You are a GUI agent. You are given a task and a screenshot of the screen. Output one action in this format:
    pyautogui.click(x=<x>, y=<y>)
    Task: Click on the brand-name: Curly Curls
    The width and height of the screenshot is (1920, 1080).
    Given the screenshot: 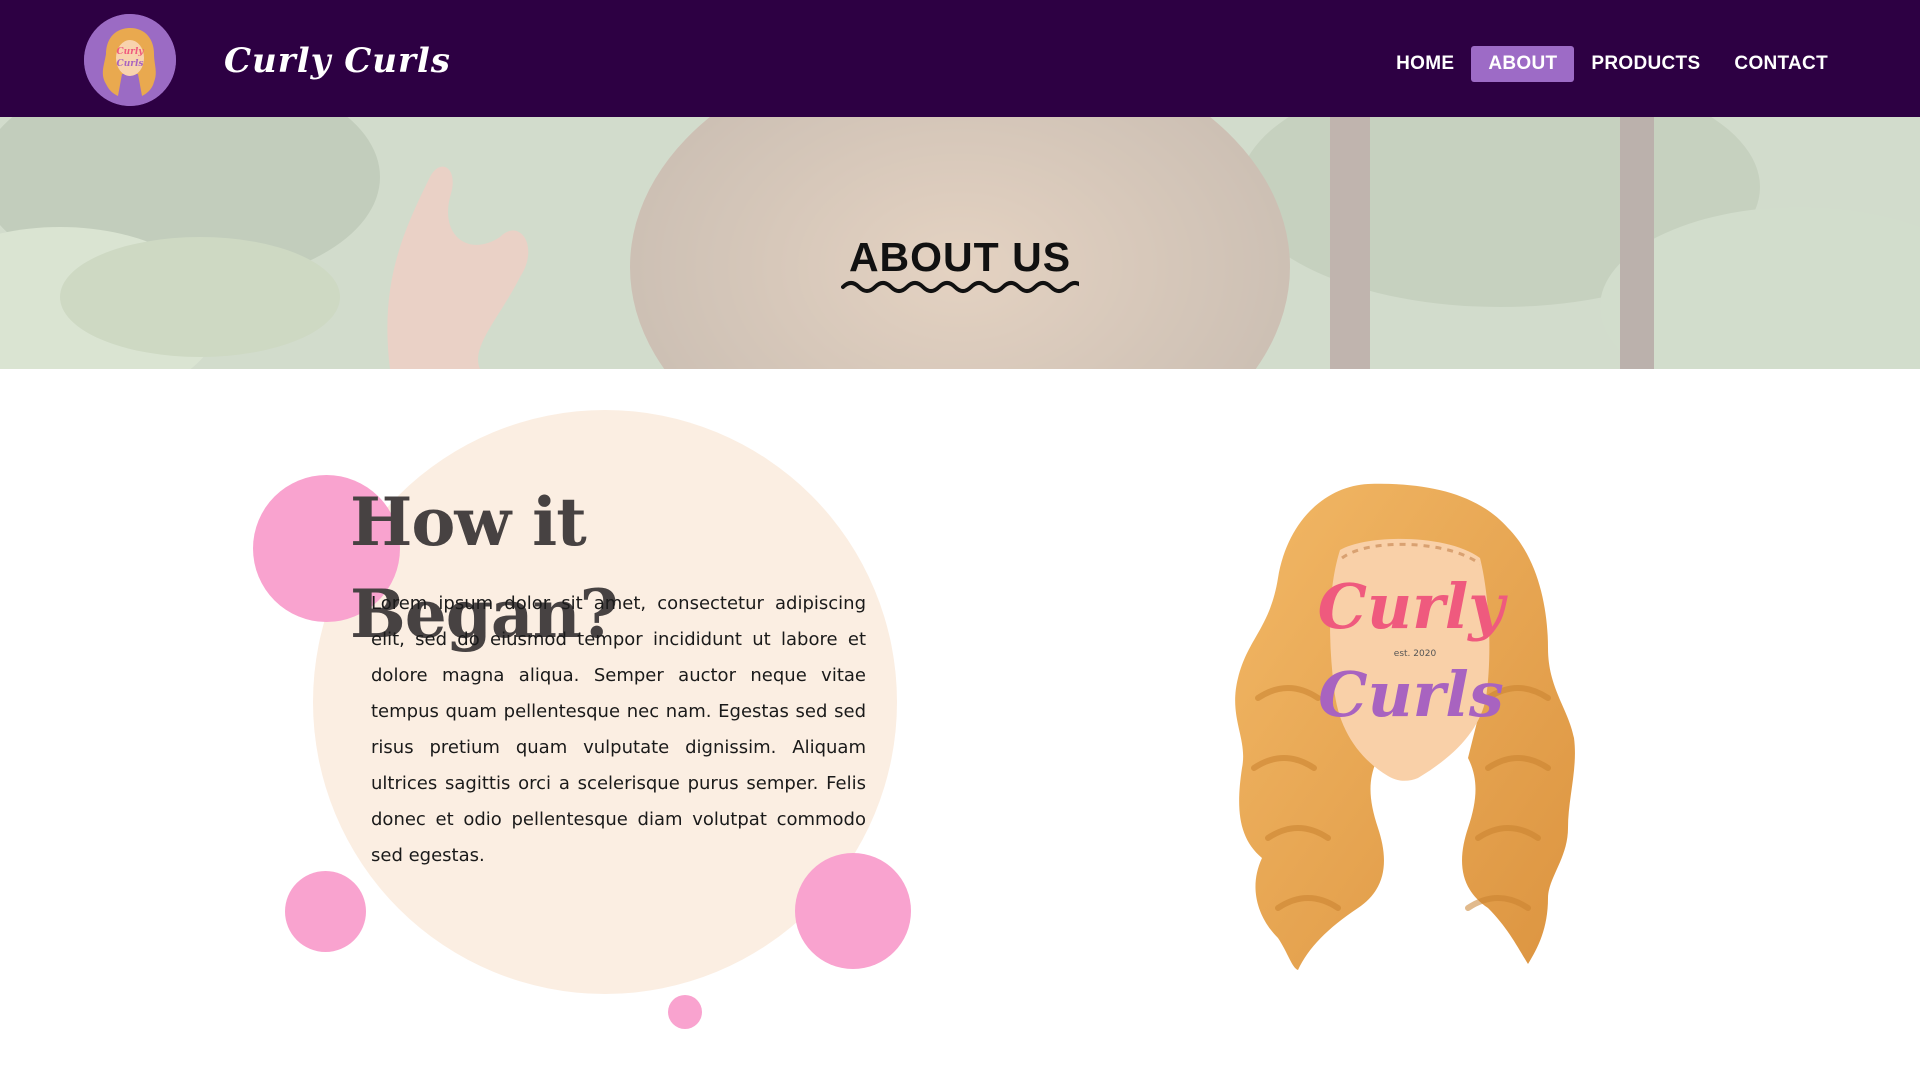 What is the action you would take?
    pyautogui.click(x=337, y=61)
    